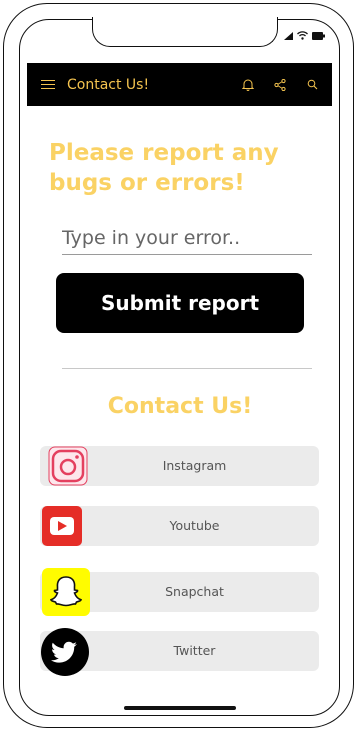  I want to click on instagram-link: Instagram, so click(179, 466).